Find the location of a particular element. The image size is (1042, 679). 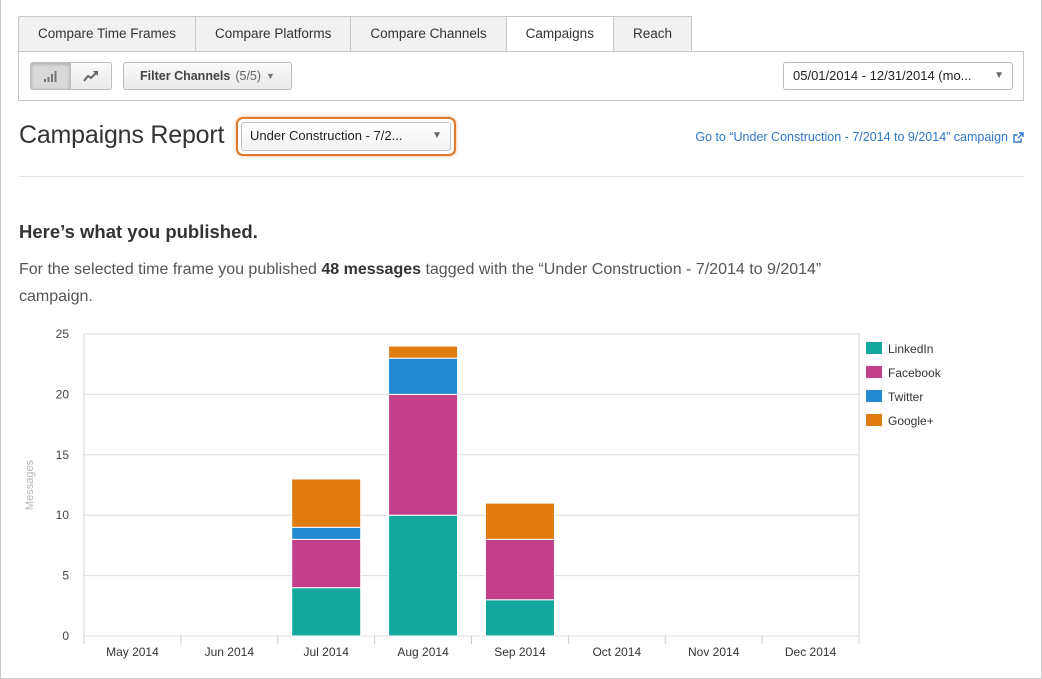

message-count: 48 messages is located at coordinates (371, 269).